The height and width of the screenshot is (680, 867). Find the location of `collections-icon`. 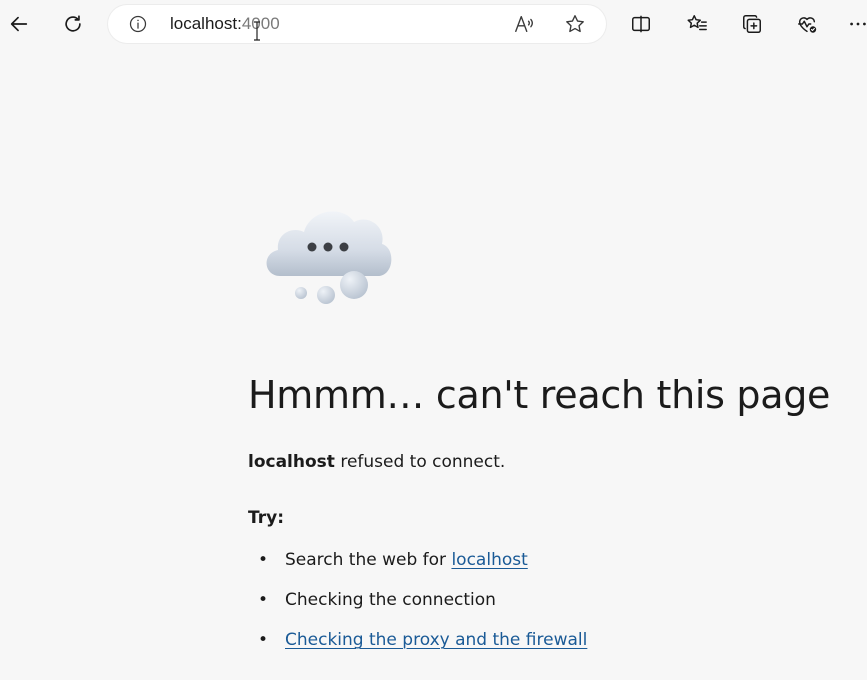

collections-icon is located at coordinates (752, 24).